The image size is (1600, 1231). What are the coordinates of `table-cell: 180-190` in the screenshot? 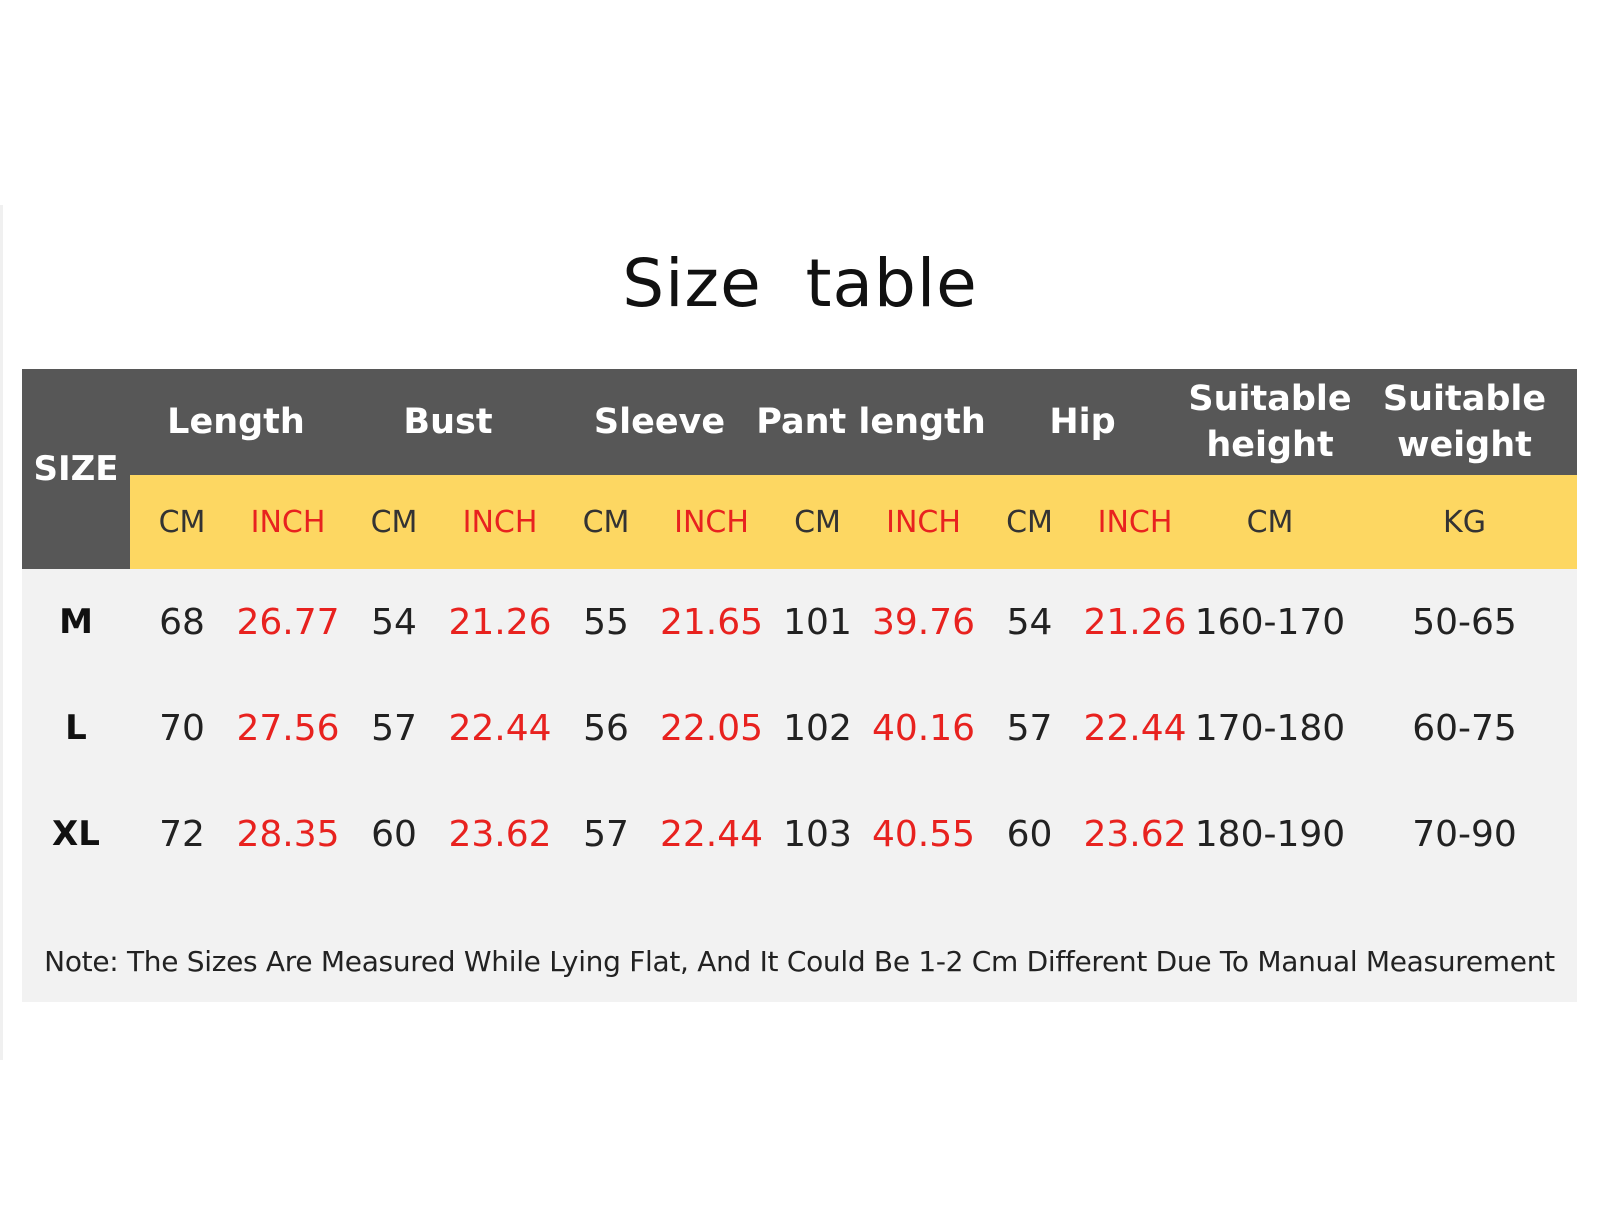 It's located at (1270, 834).